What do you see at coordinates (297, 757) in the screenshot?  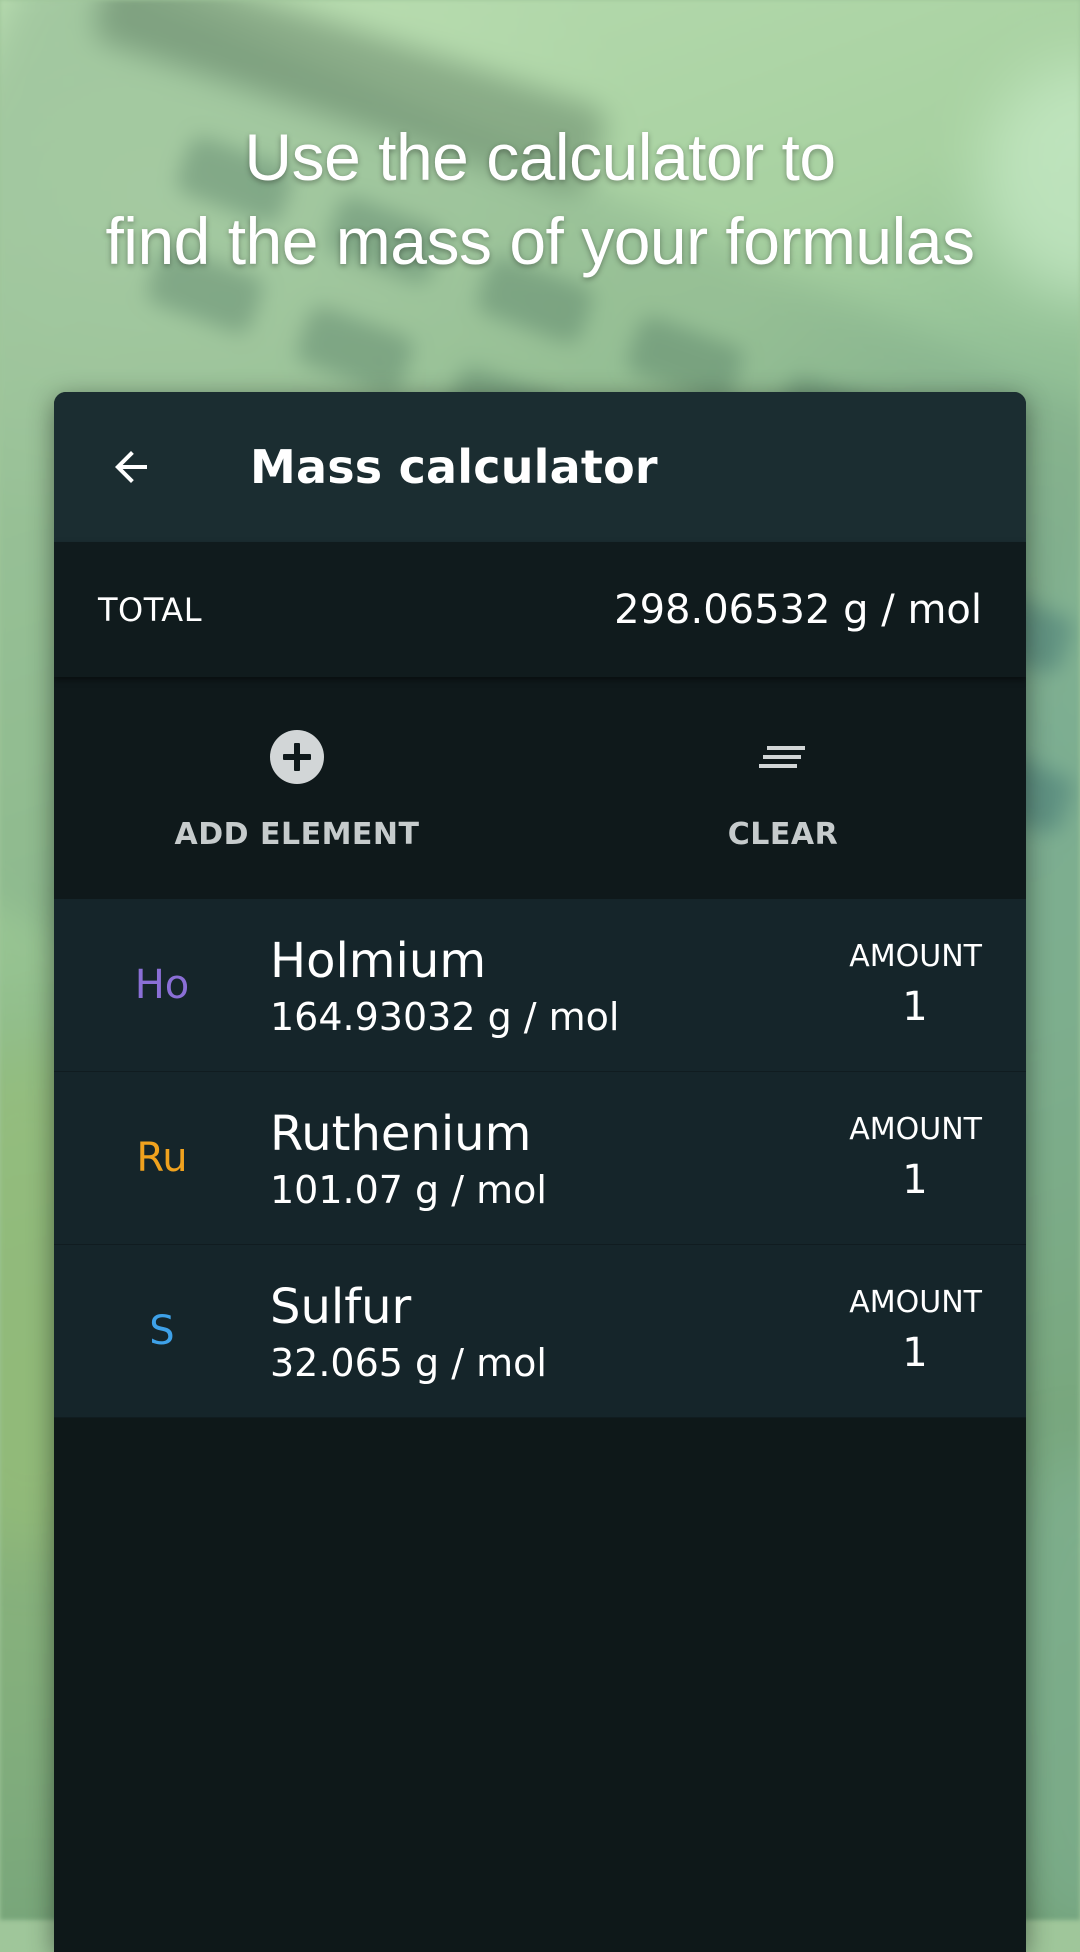 I see `add-circle-icon` at bounding box center [297, 757].